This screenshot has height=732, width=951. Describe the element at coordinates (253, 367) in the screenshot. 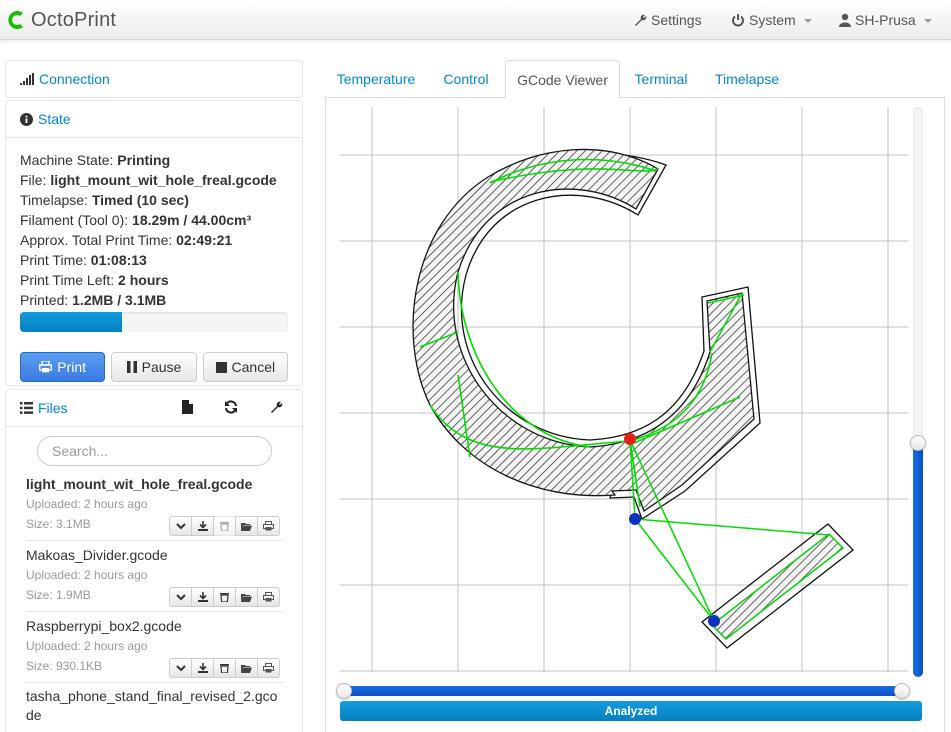

I see `cancel-button-label: Cancel` at that location.